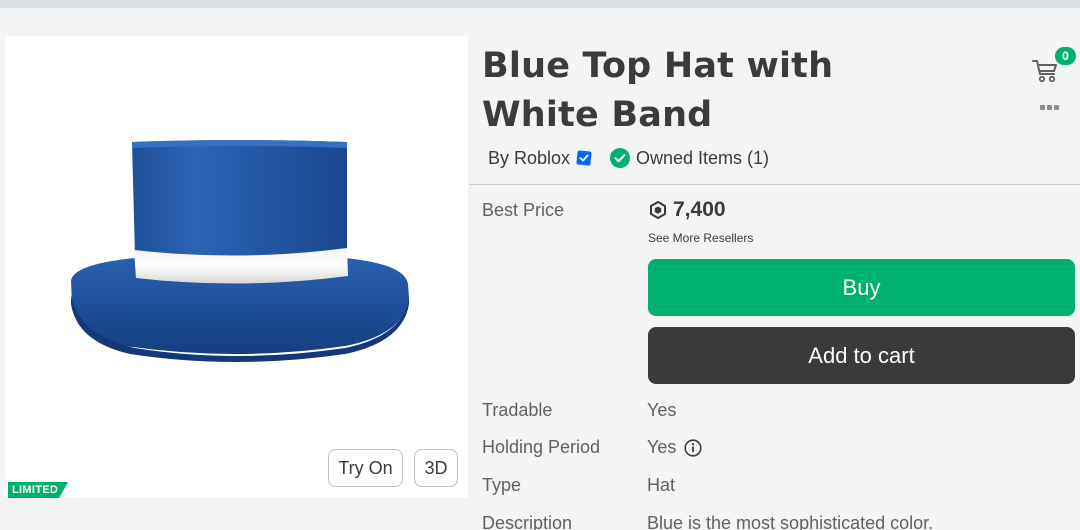 Image resolution: width=1080 pixels, height=530 pixels. I want to click on details-divider, so click(774, 184).